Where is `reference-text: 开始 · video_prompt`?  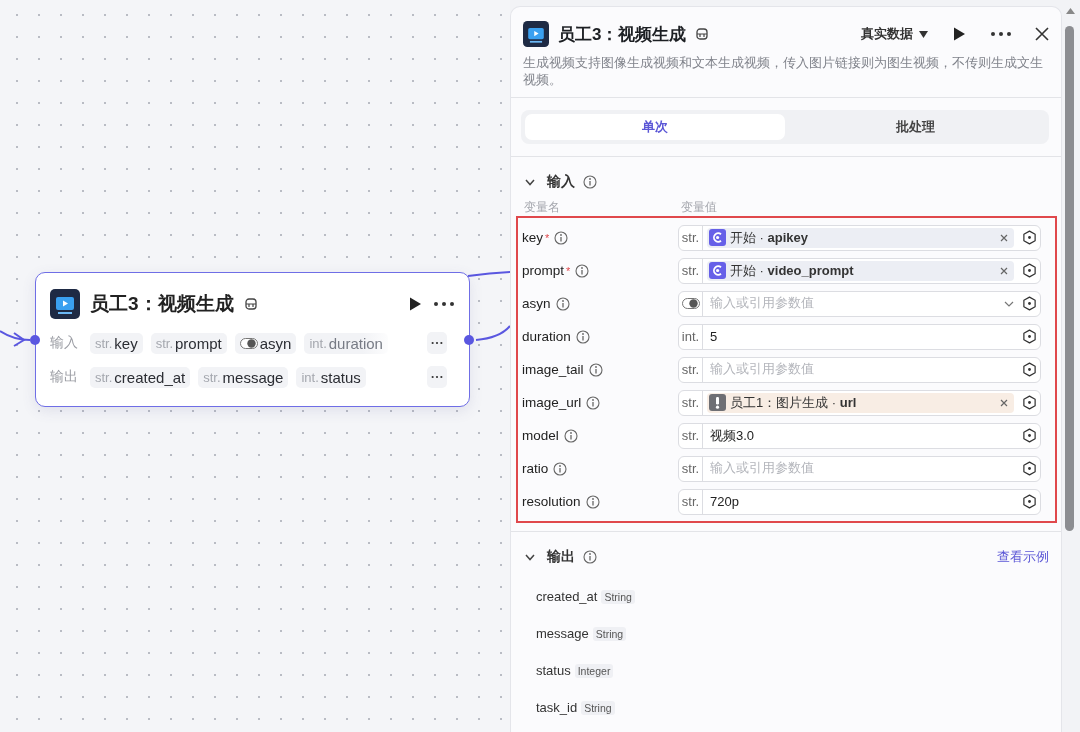 reference-text: 开始 · video_prompt is located at coordinates (792, 270).